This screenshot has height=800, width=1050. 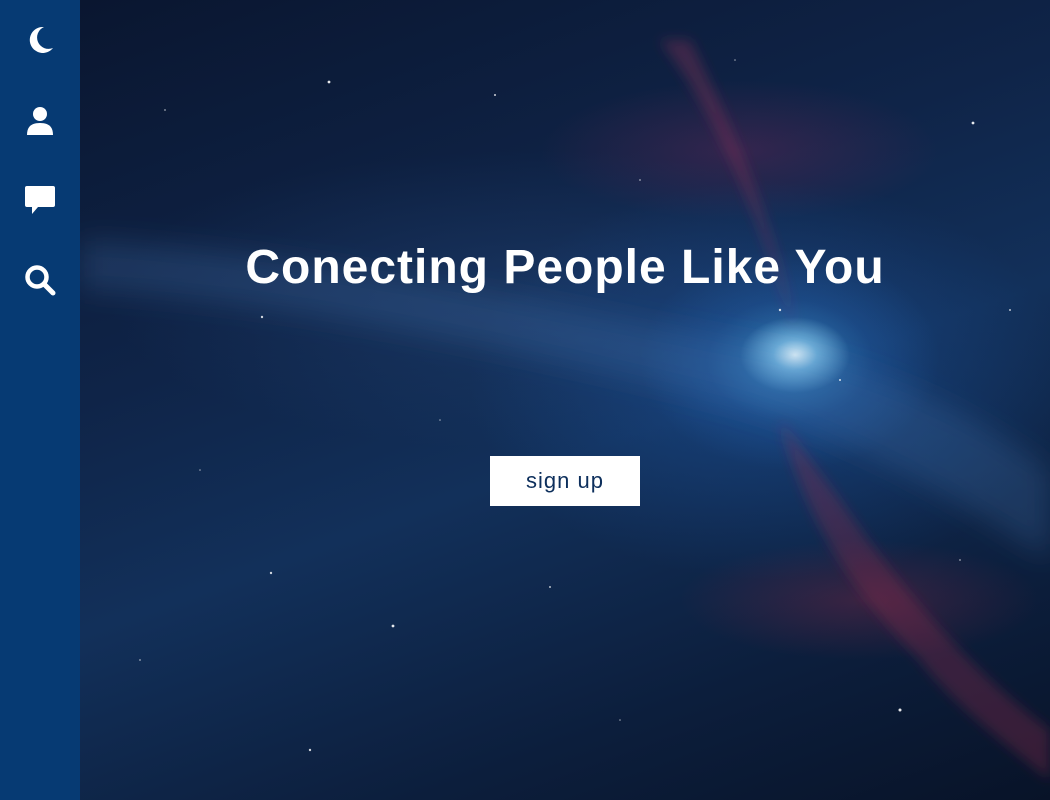 I want to click on user-icon, so click(x=40, y=121).